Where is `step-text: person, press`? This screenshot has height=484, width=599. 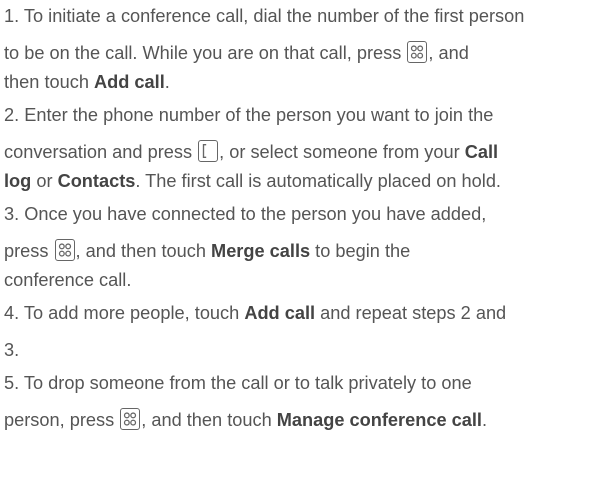 step-text: person, press is located at coordinates (62, 420).